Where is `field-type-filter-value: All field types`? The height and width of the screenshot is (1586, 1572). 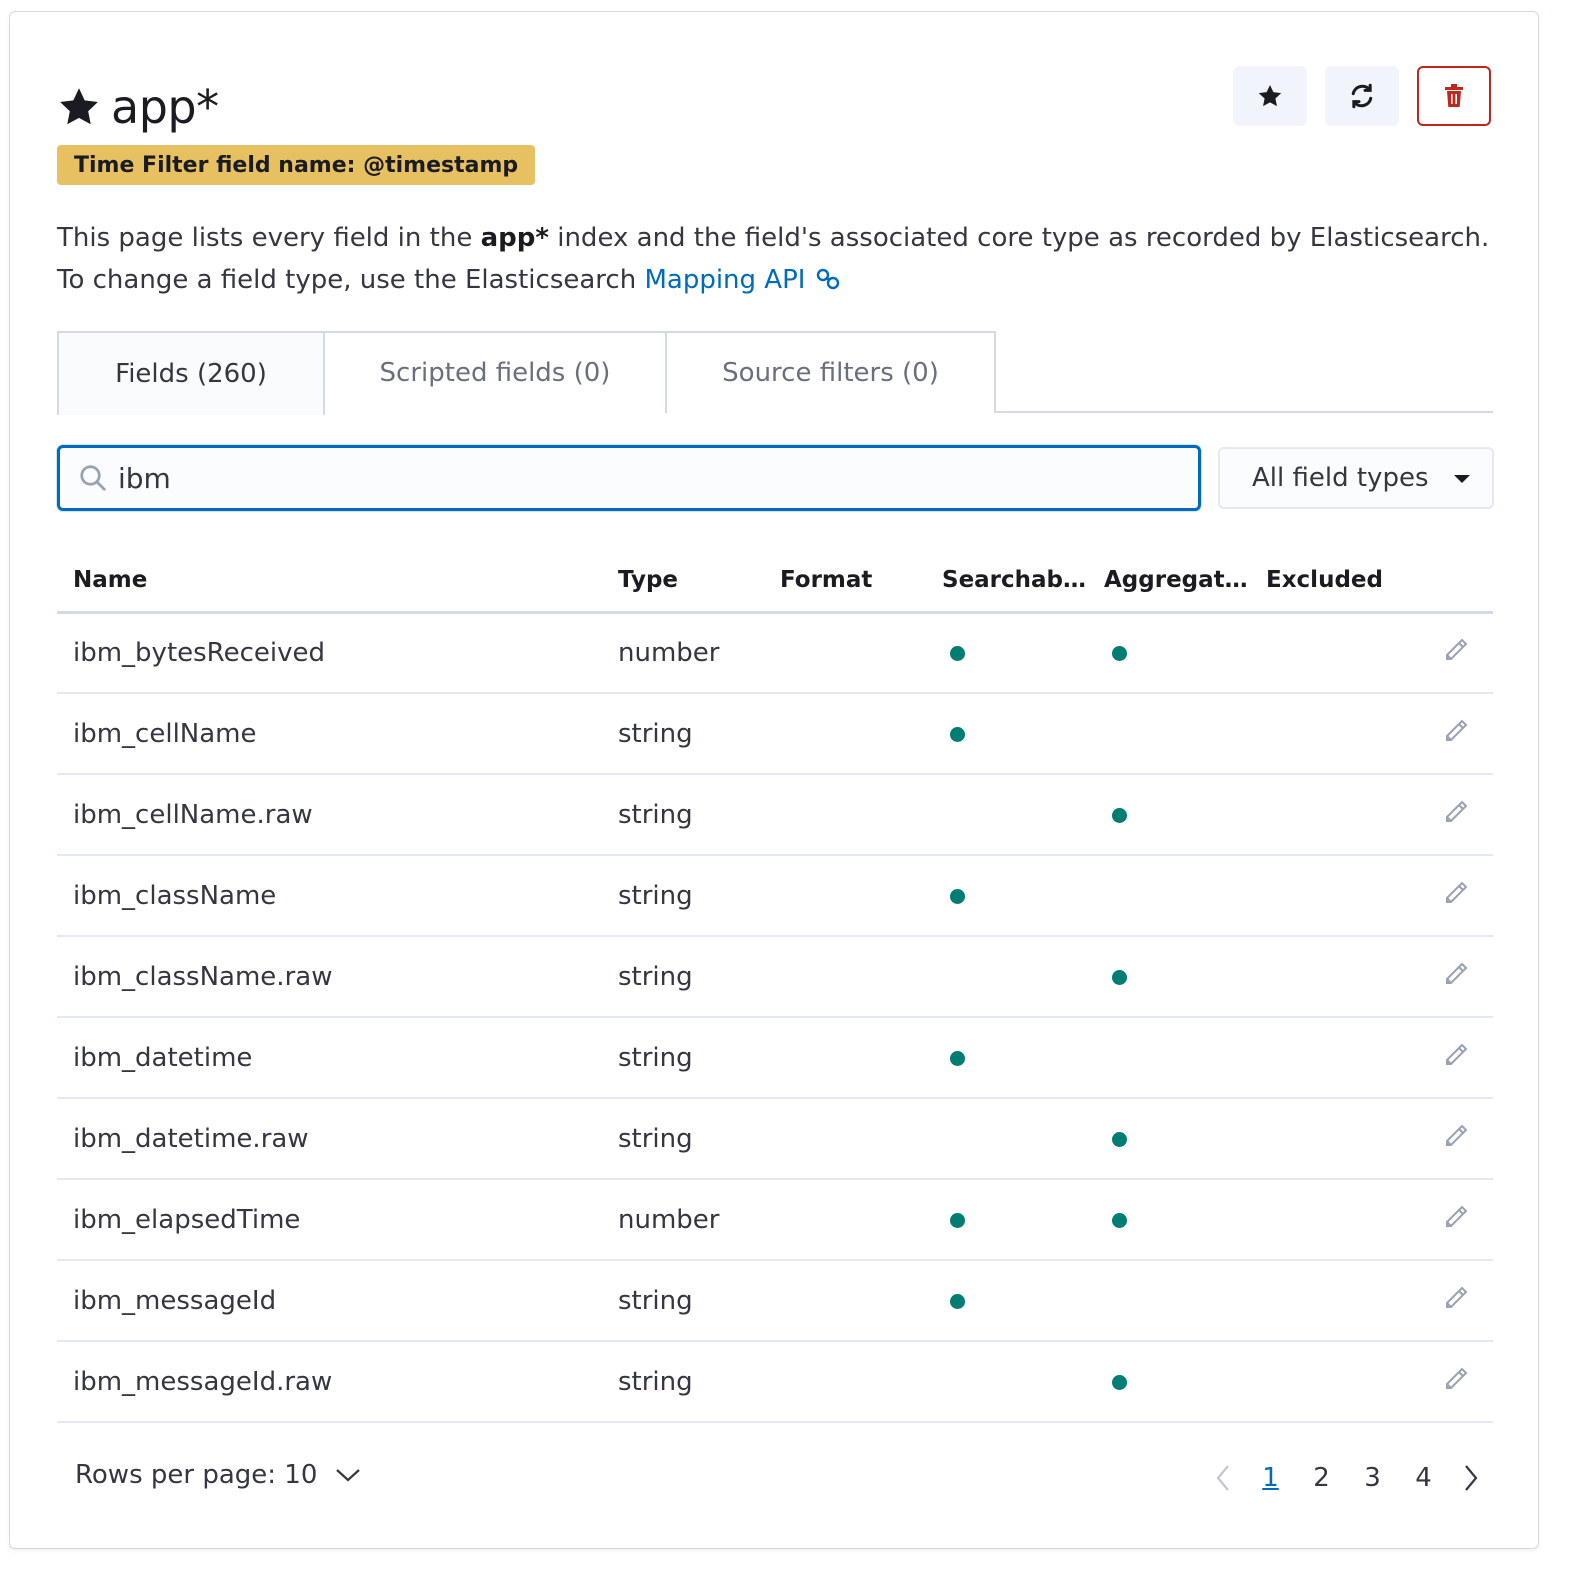
field-type-filter-value: All field types is located at coordinates (1340, 478).